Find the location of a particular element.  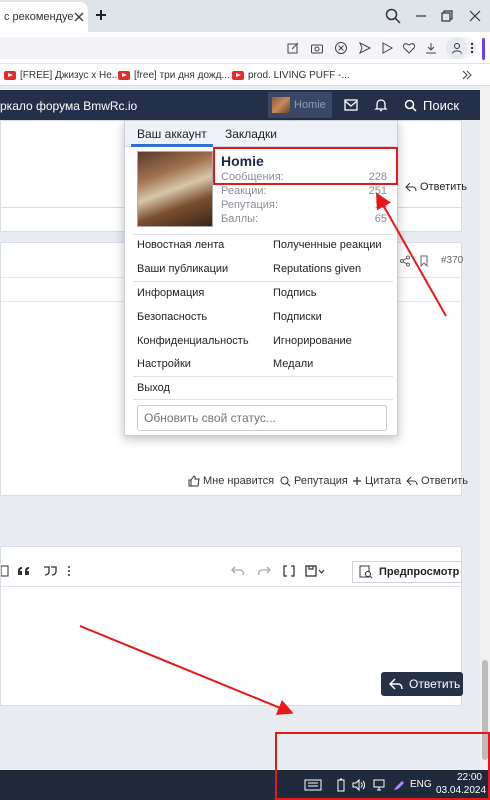

download-icon is located at coordinates (431, 48).